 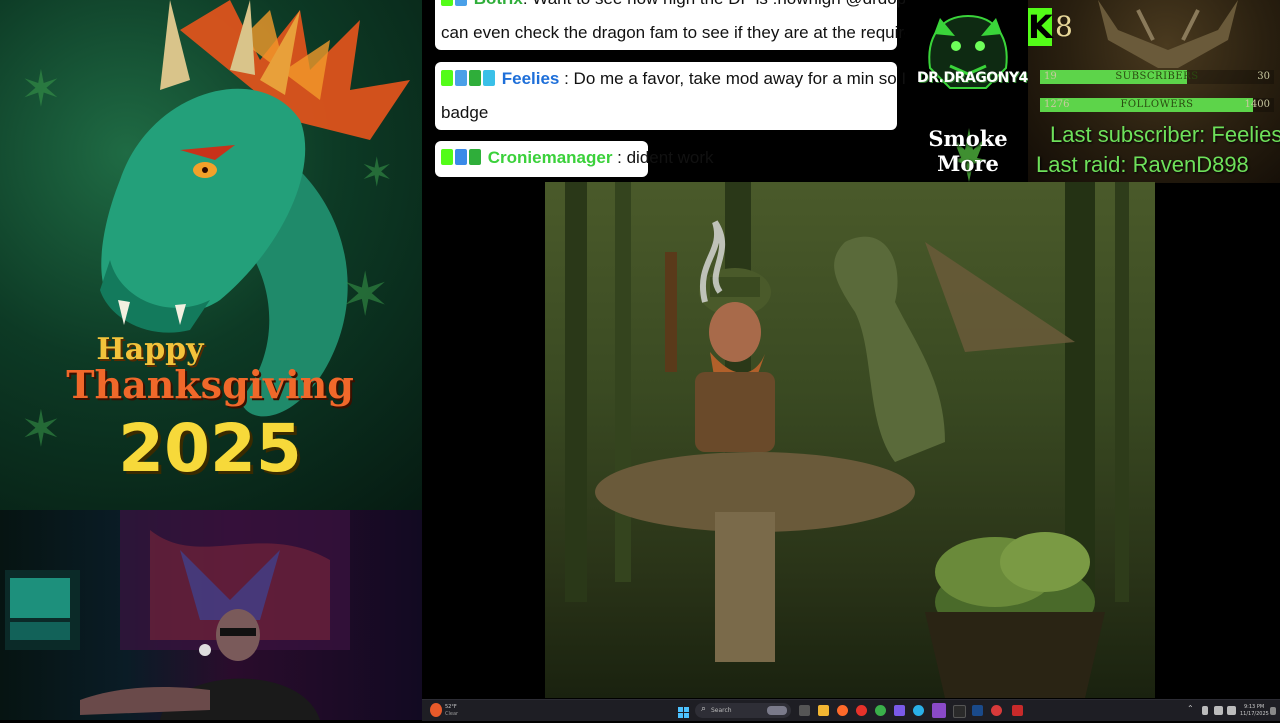 I want to click on chat-username: Feelies, so click(x=531, y=78).